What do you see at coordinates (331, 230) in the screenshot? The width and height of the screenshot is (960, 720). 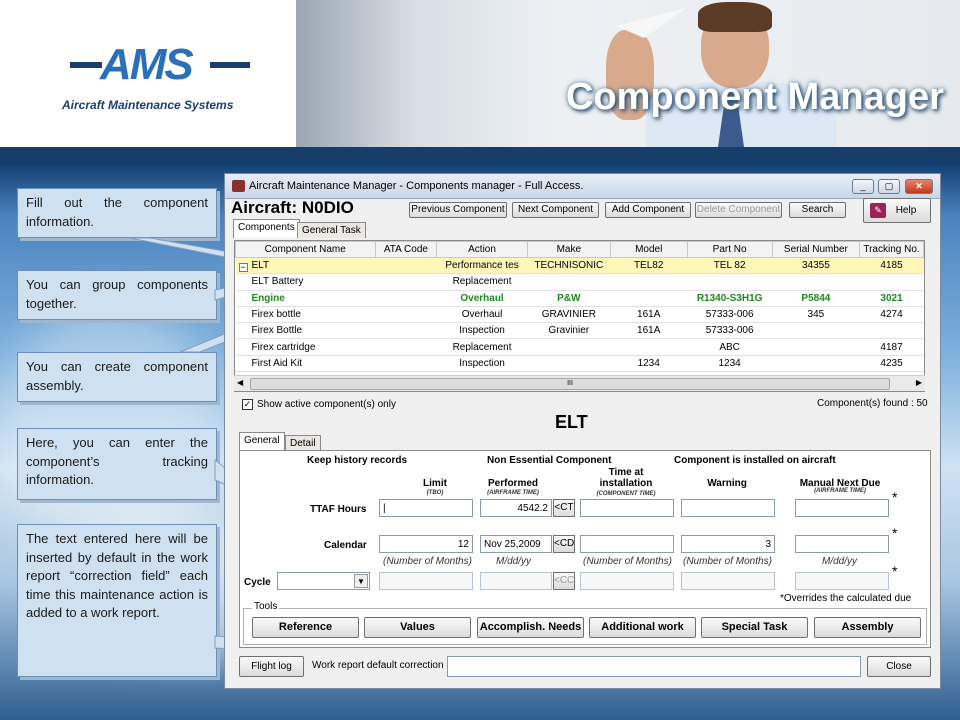 I see `tab-general-task: General Task` at bounding box center [331, 230].